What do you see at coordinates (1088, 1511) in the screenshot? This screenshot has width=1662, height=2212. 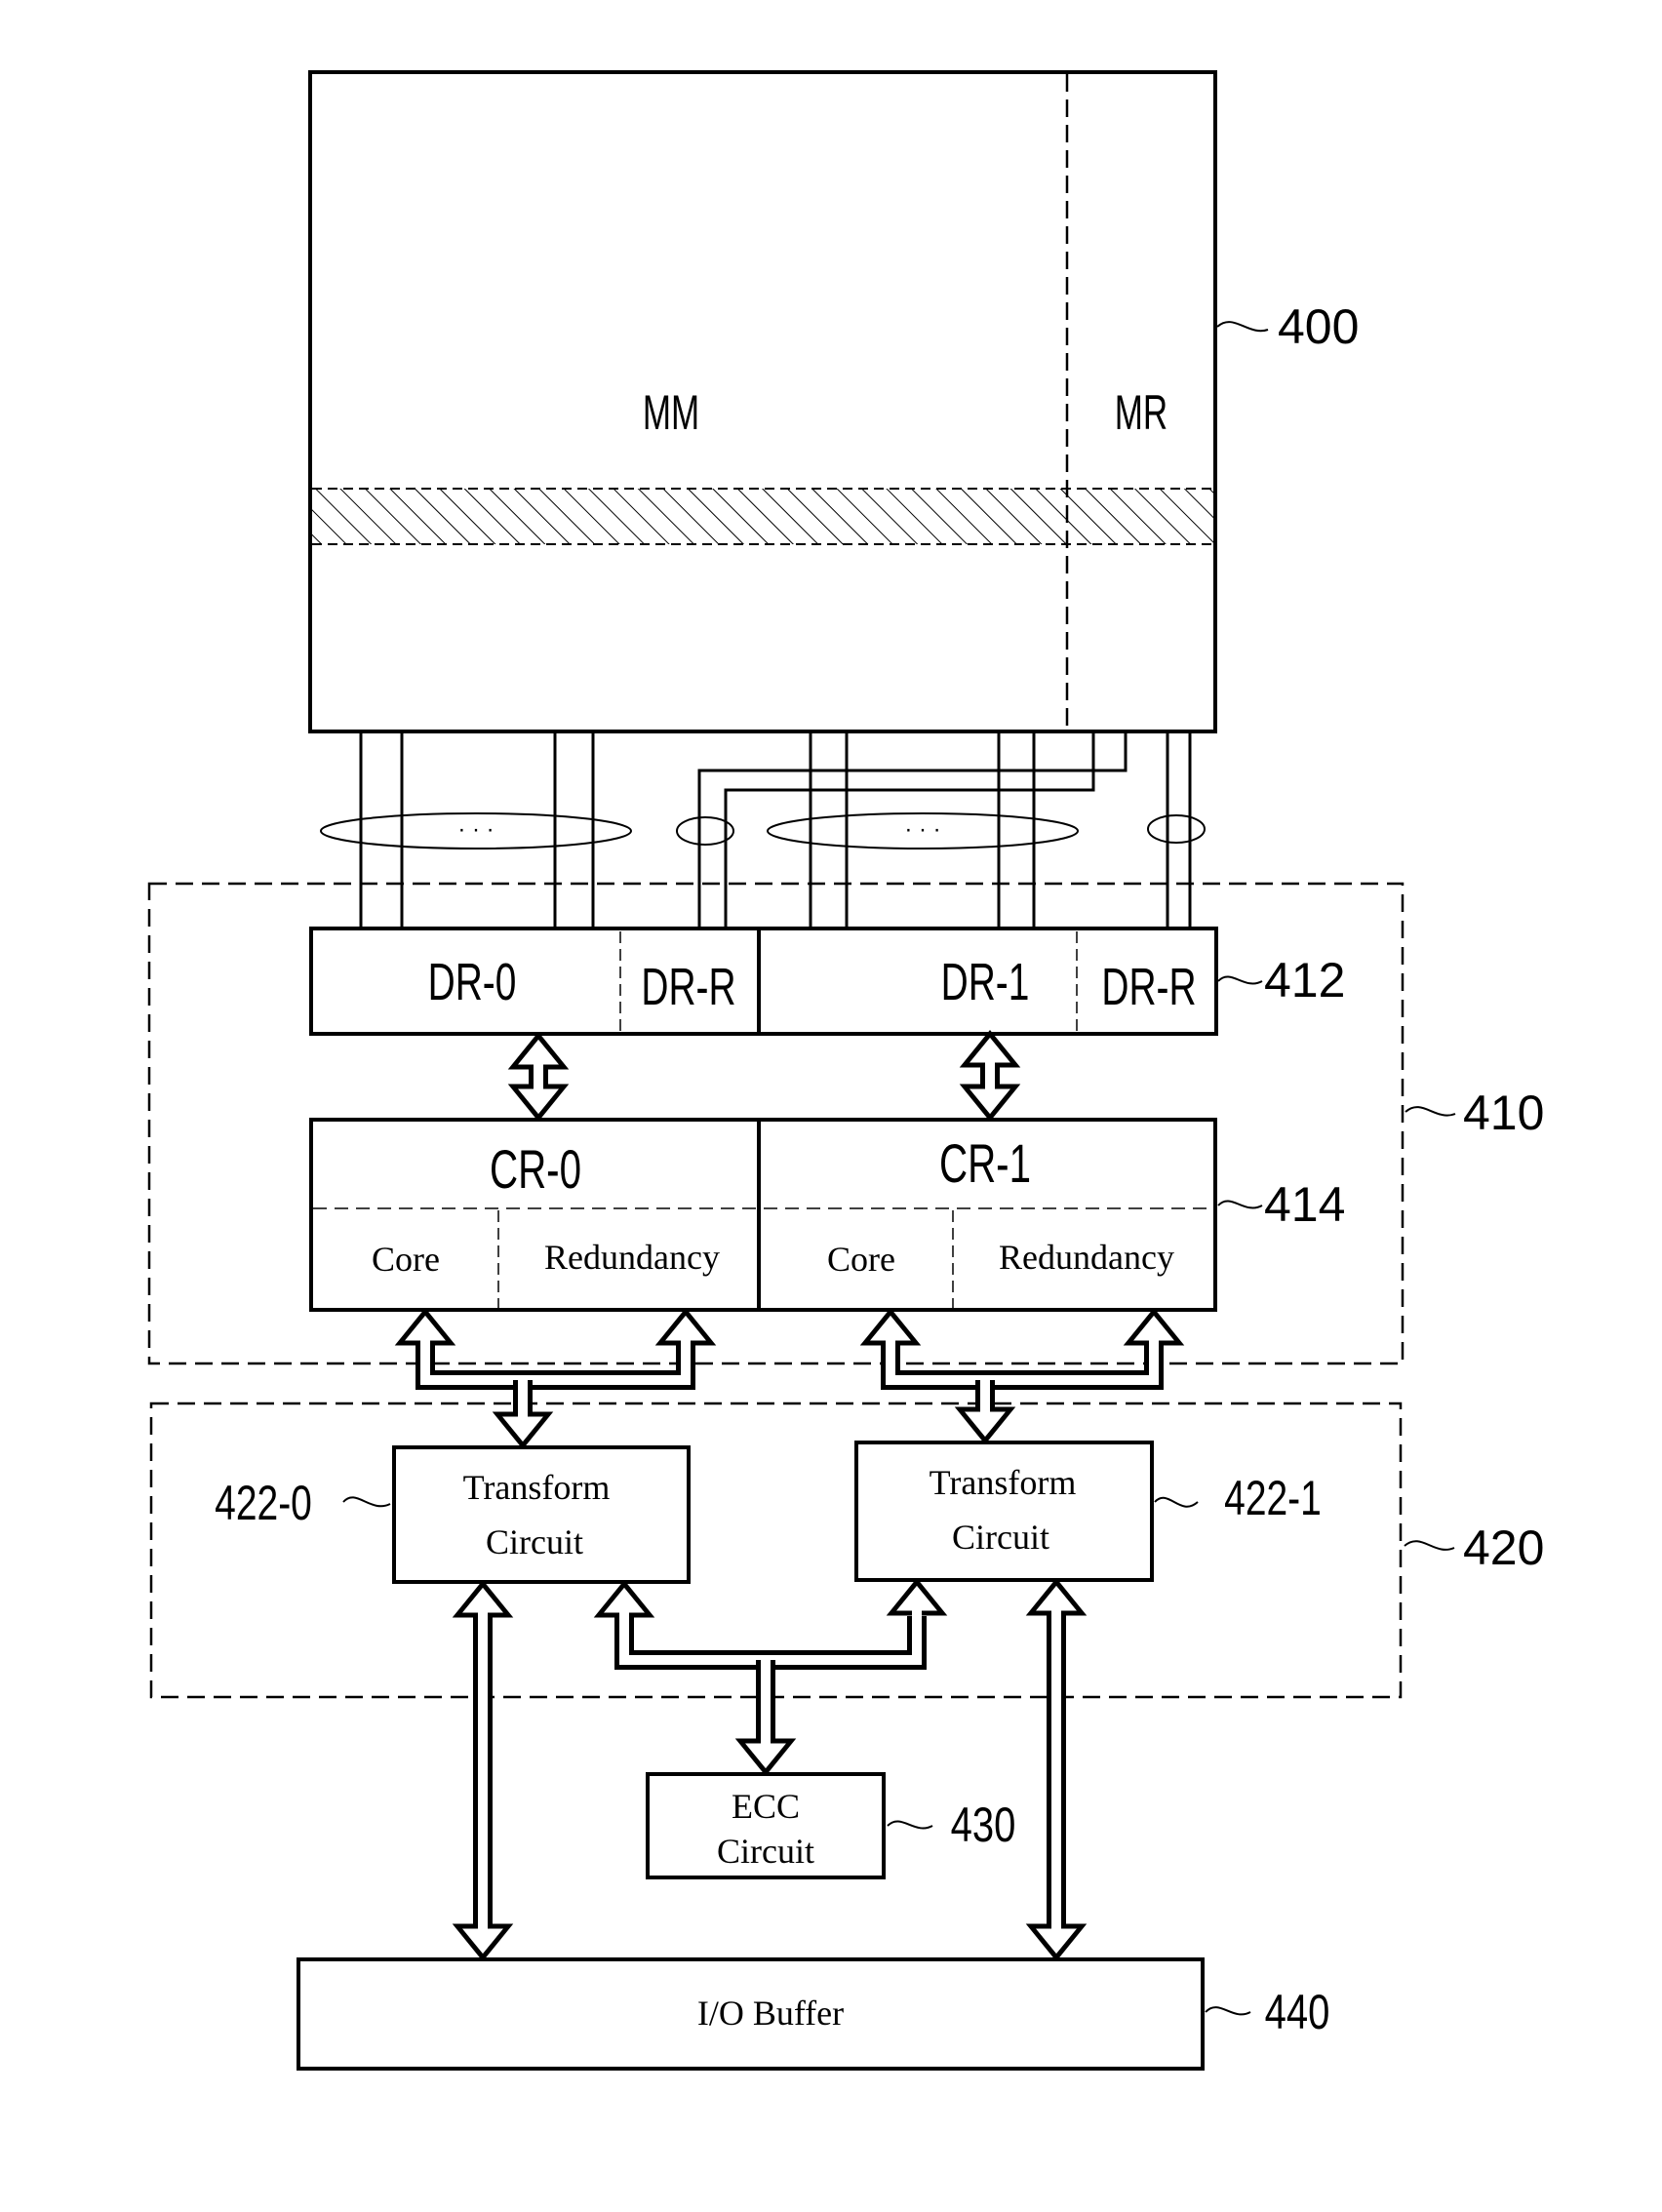 I see `transform-circuit-1: Transform Circuit 422-1` at bounding box center [1088, 1511].